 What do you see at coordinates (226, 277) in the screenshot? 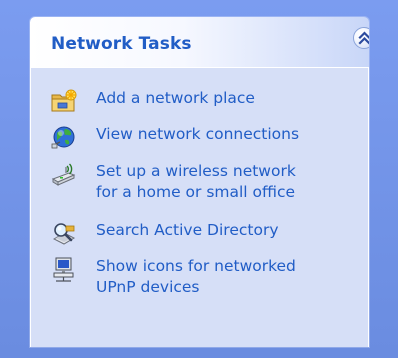
I see `task-label: Show icons for networked UPnP devices` at bounding box center [226, 277].